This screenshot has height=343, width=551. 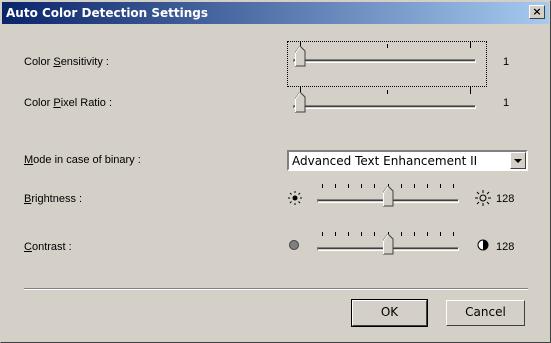 I want to click on color-sensitivity-slider, so click(x=384, y=58).